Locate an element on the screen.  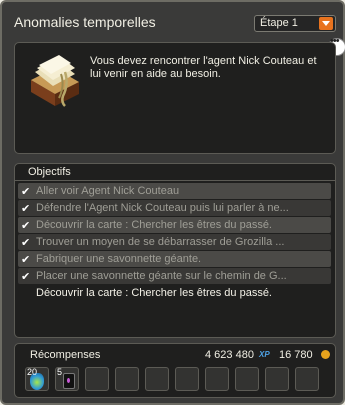
rewards-label: Récompenses is located at coordinates (65, 355).